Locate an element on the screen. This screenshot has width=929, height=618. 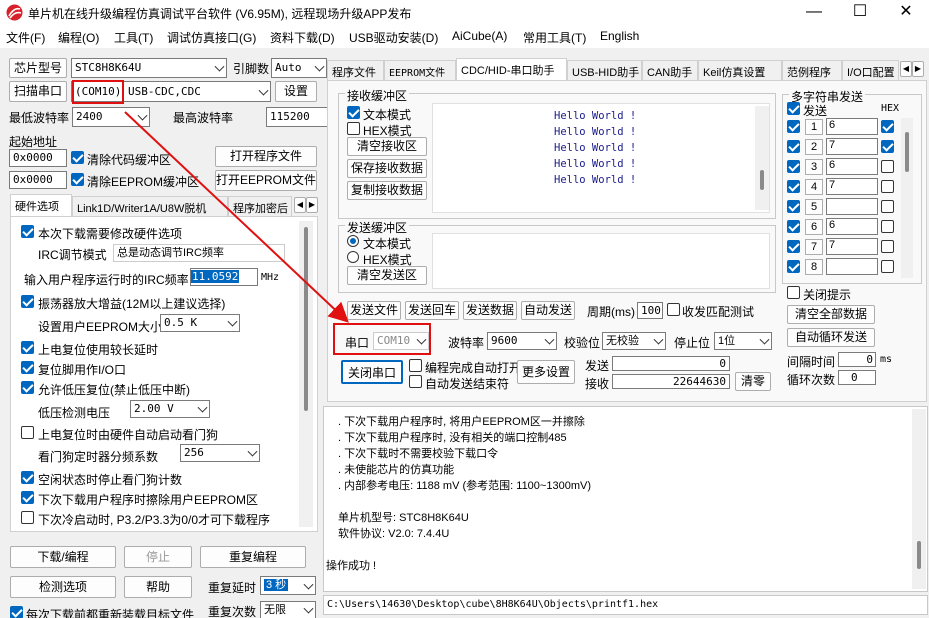
need-modify-checkbox is located at coordinates (27, 231).